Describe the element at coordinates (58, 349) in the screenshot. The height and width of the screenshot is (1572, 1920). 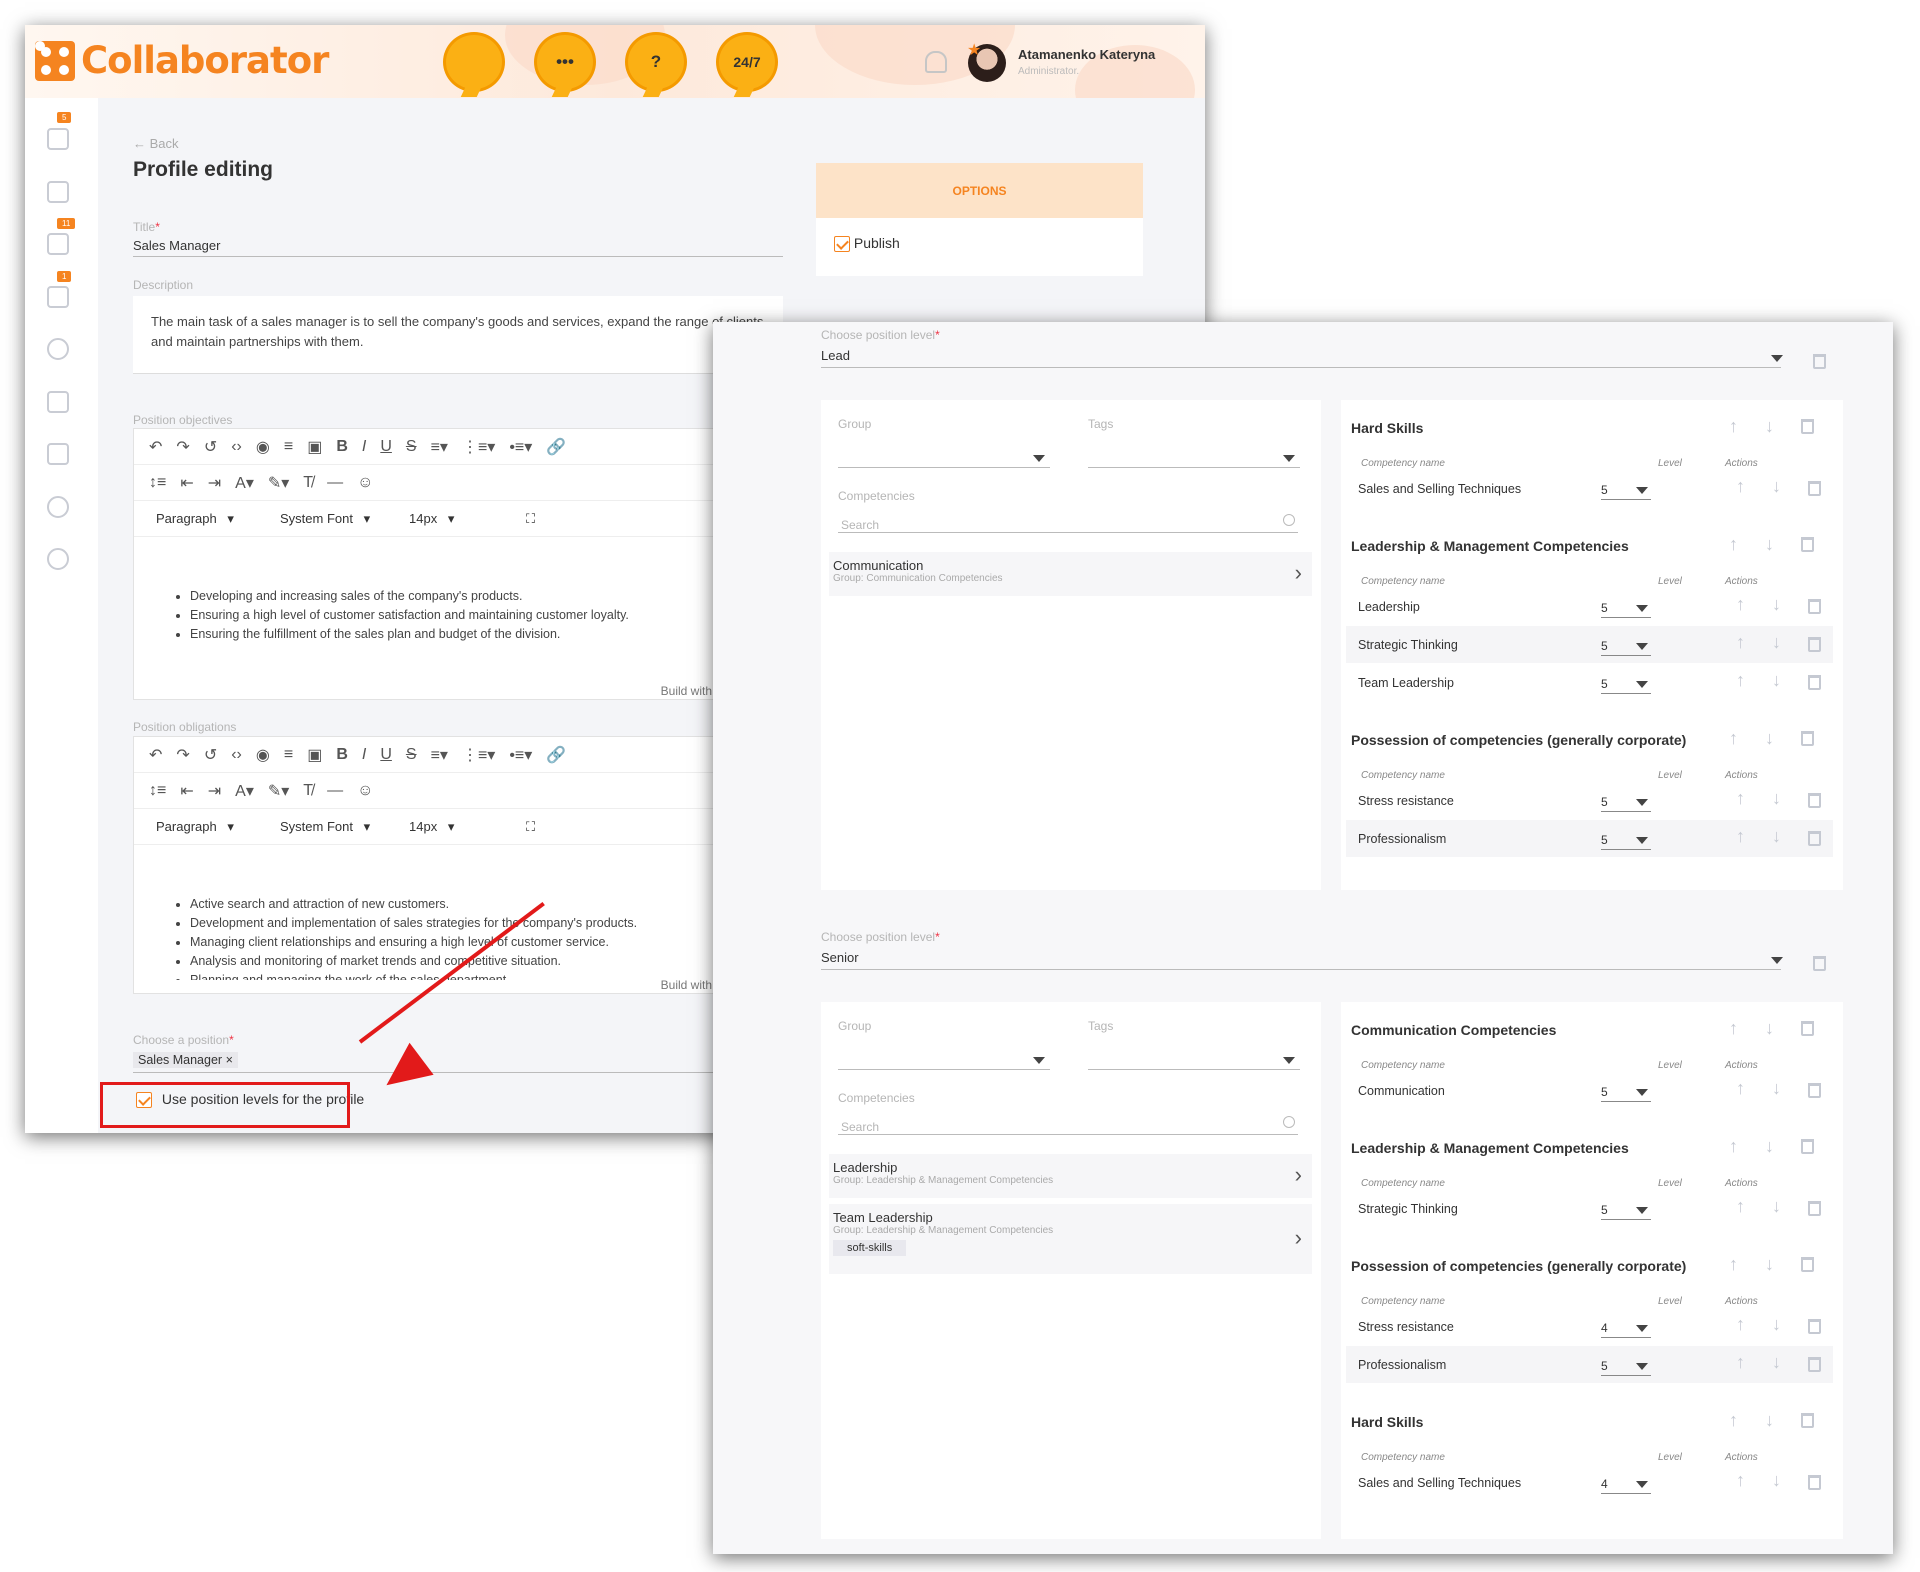
I see `sidebar-award-icon` at that location.